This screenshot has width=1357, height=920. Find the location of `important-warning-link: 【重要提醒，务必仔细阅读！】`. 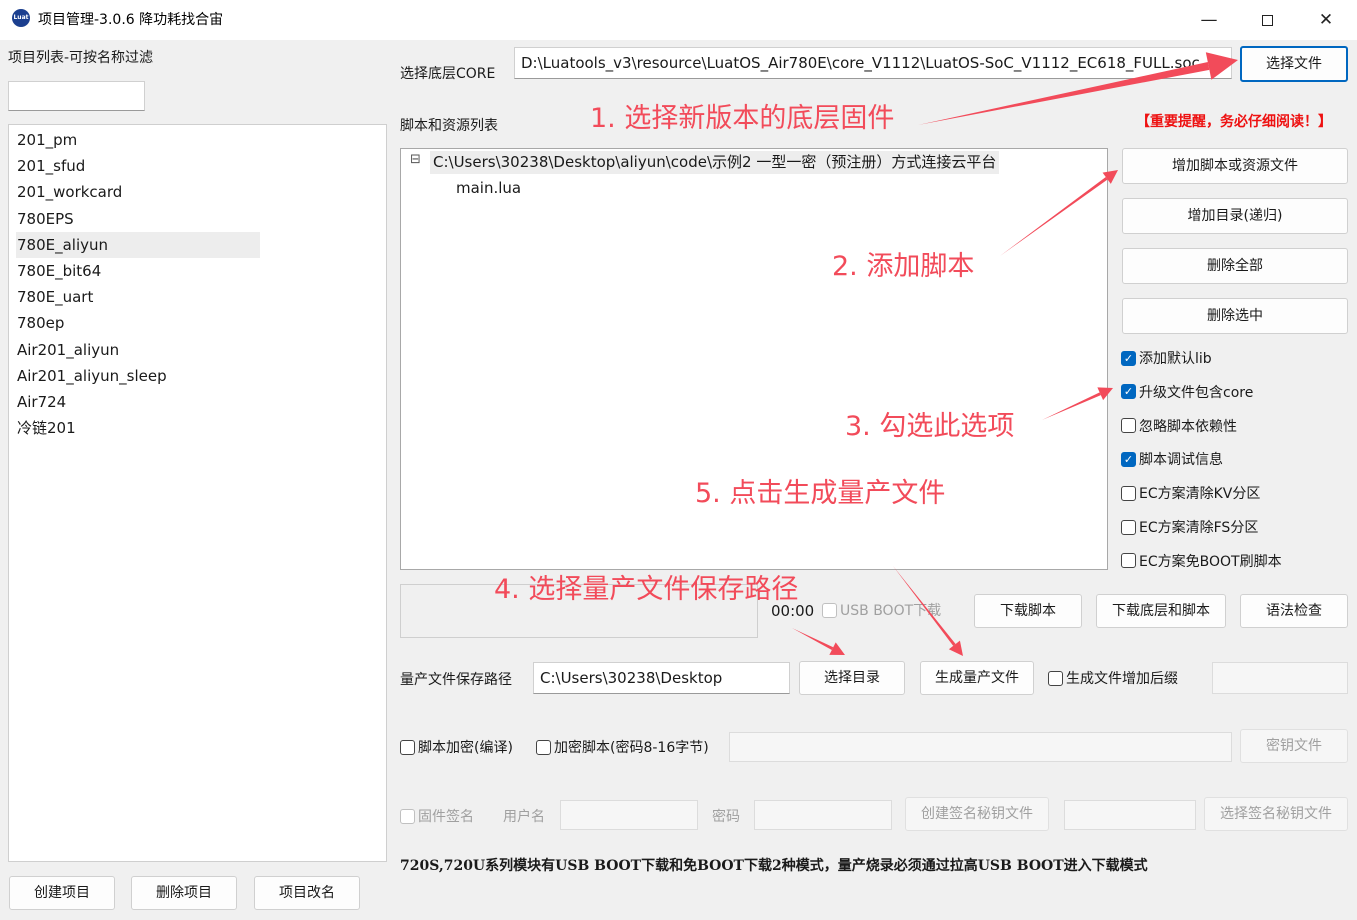

important-warning-link: 【重要提醒，务必仔细阅读！】 is located at coordinates (1234, 121).